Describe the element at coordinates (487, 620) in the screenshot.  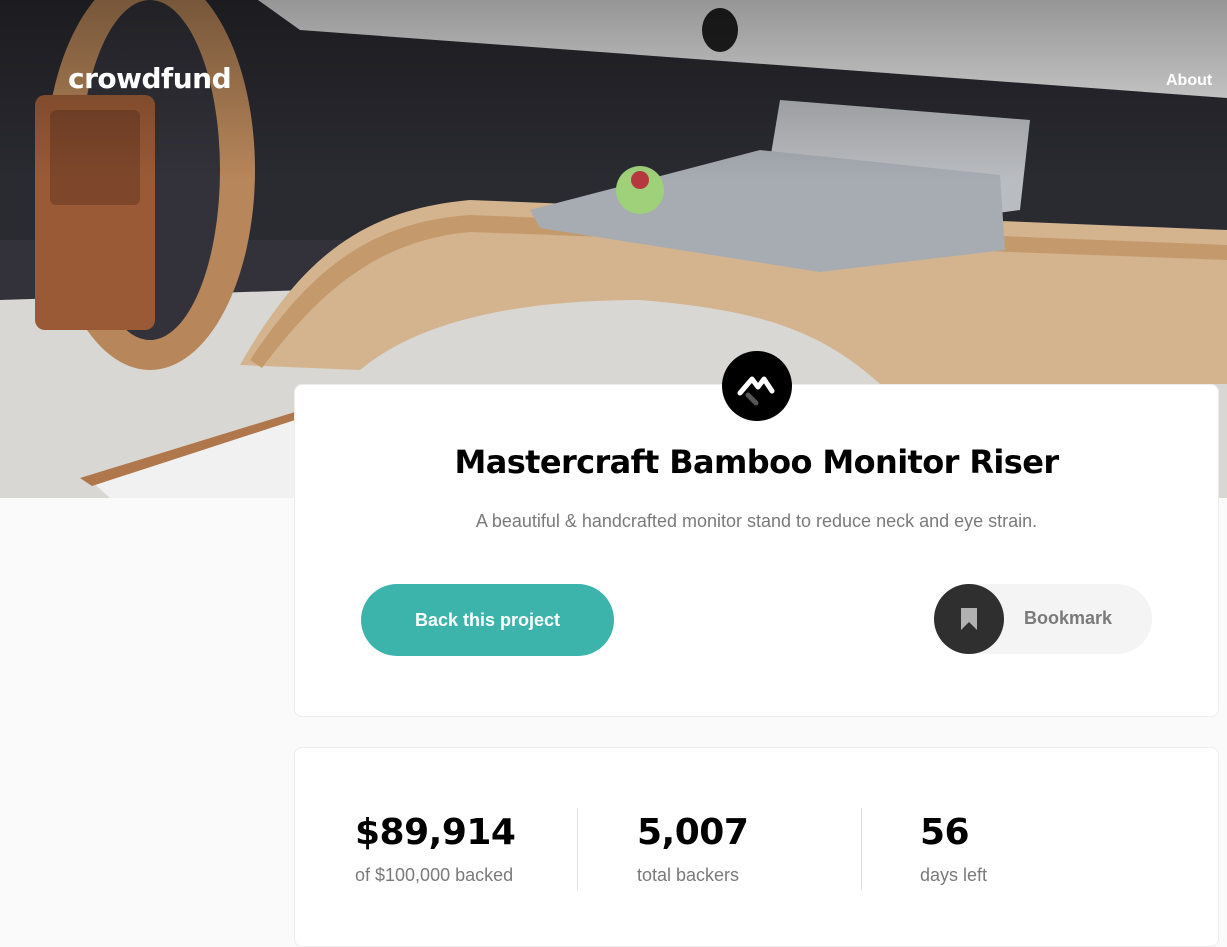
I see `back-project-button: Back this project` at that location.